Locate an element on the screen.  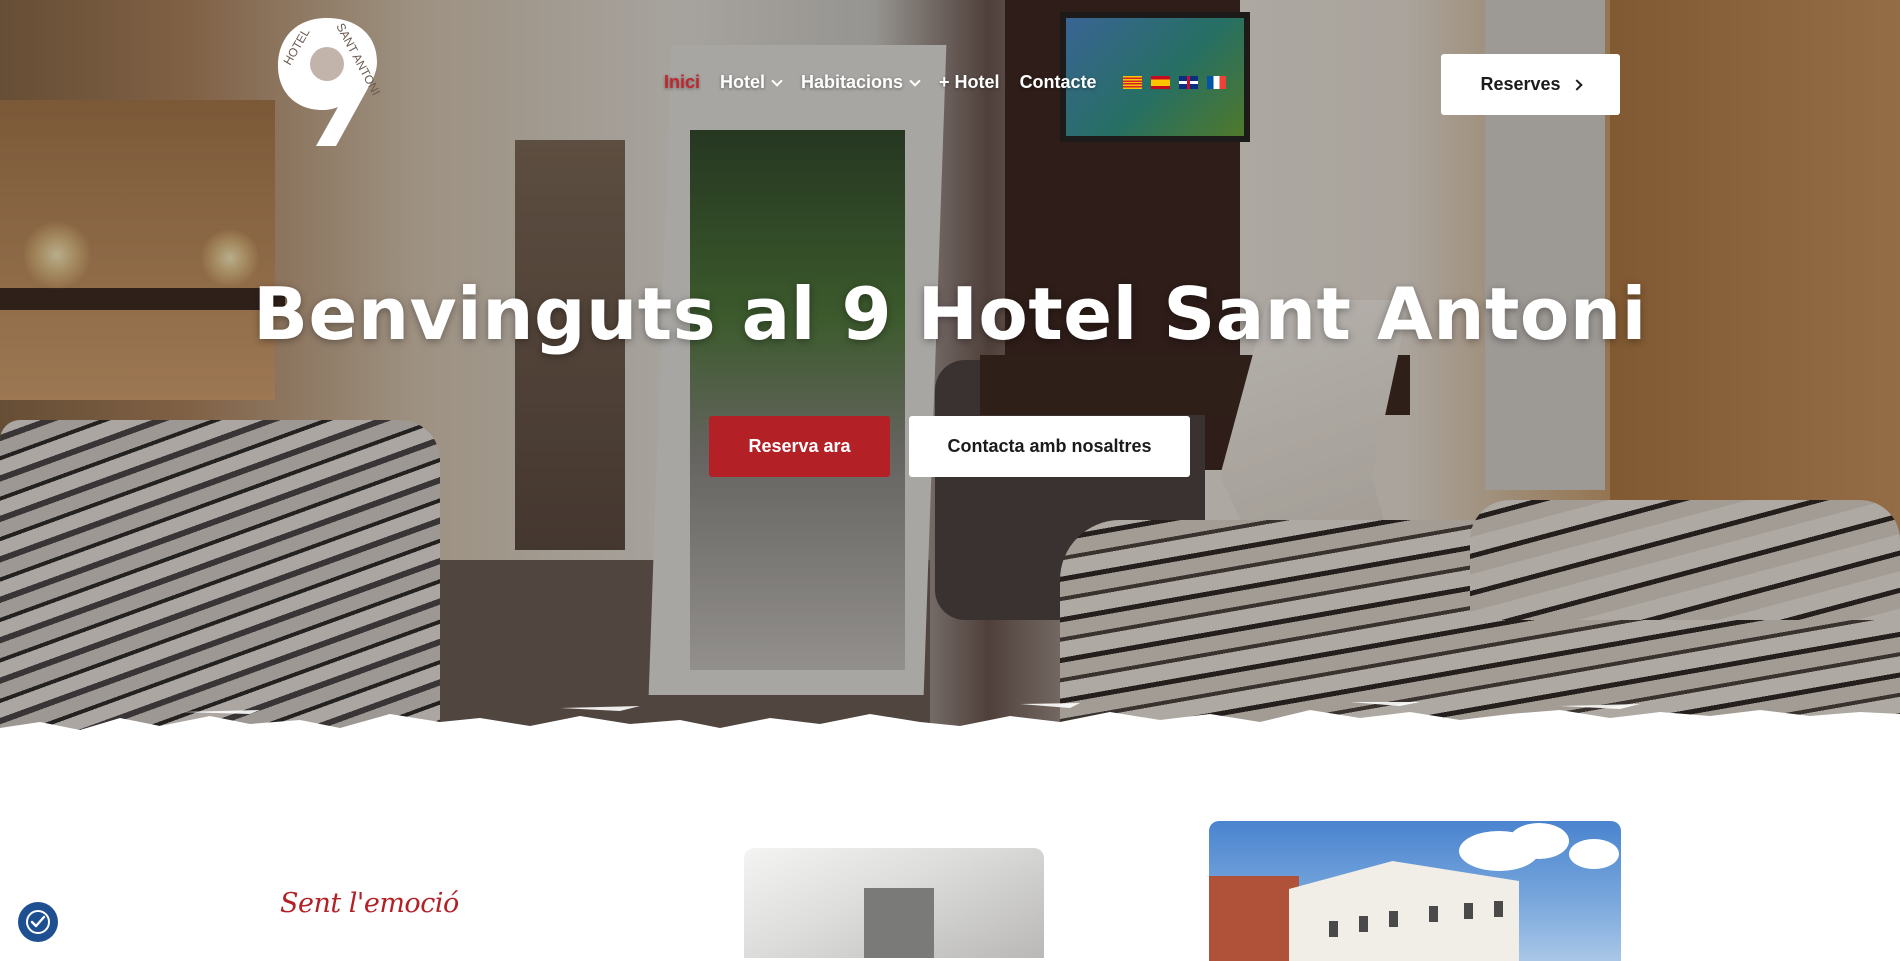
section-tagline: Sent l'emoció is located at coordinates (369, 903).